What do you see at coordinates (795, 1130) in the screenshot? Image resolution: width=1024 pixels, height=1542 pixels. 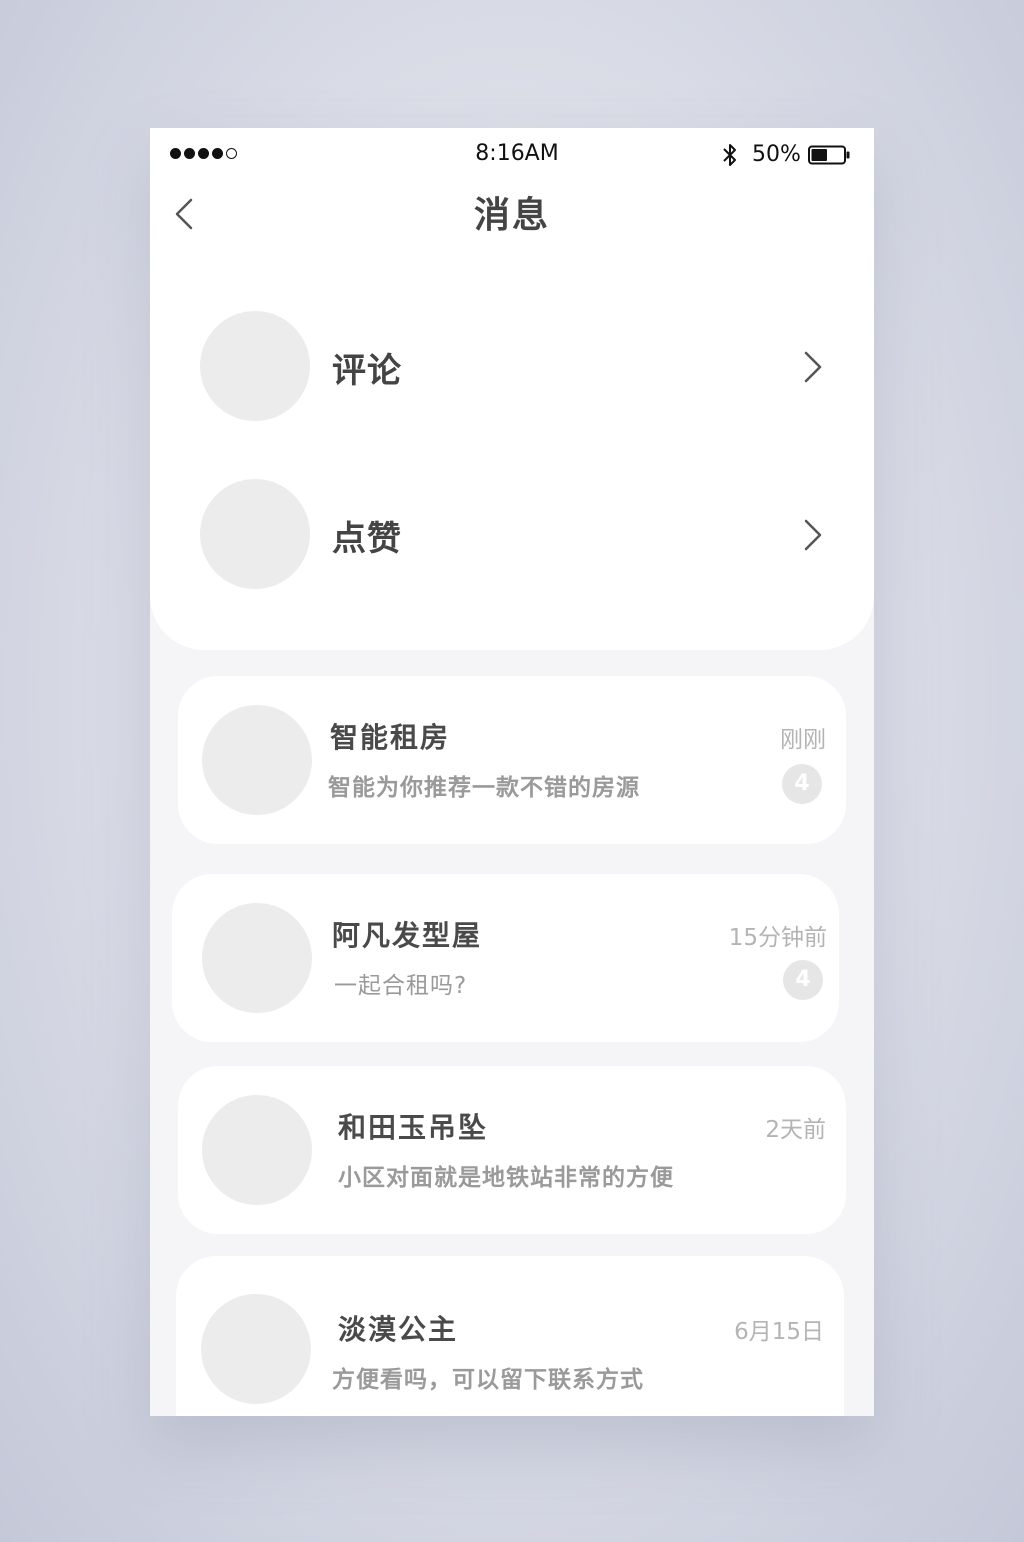 I see `message-time: 2天前` at bounding box center [795, 1130].